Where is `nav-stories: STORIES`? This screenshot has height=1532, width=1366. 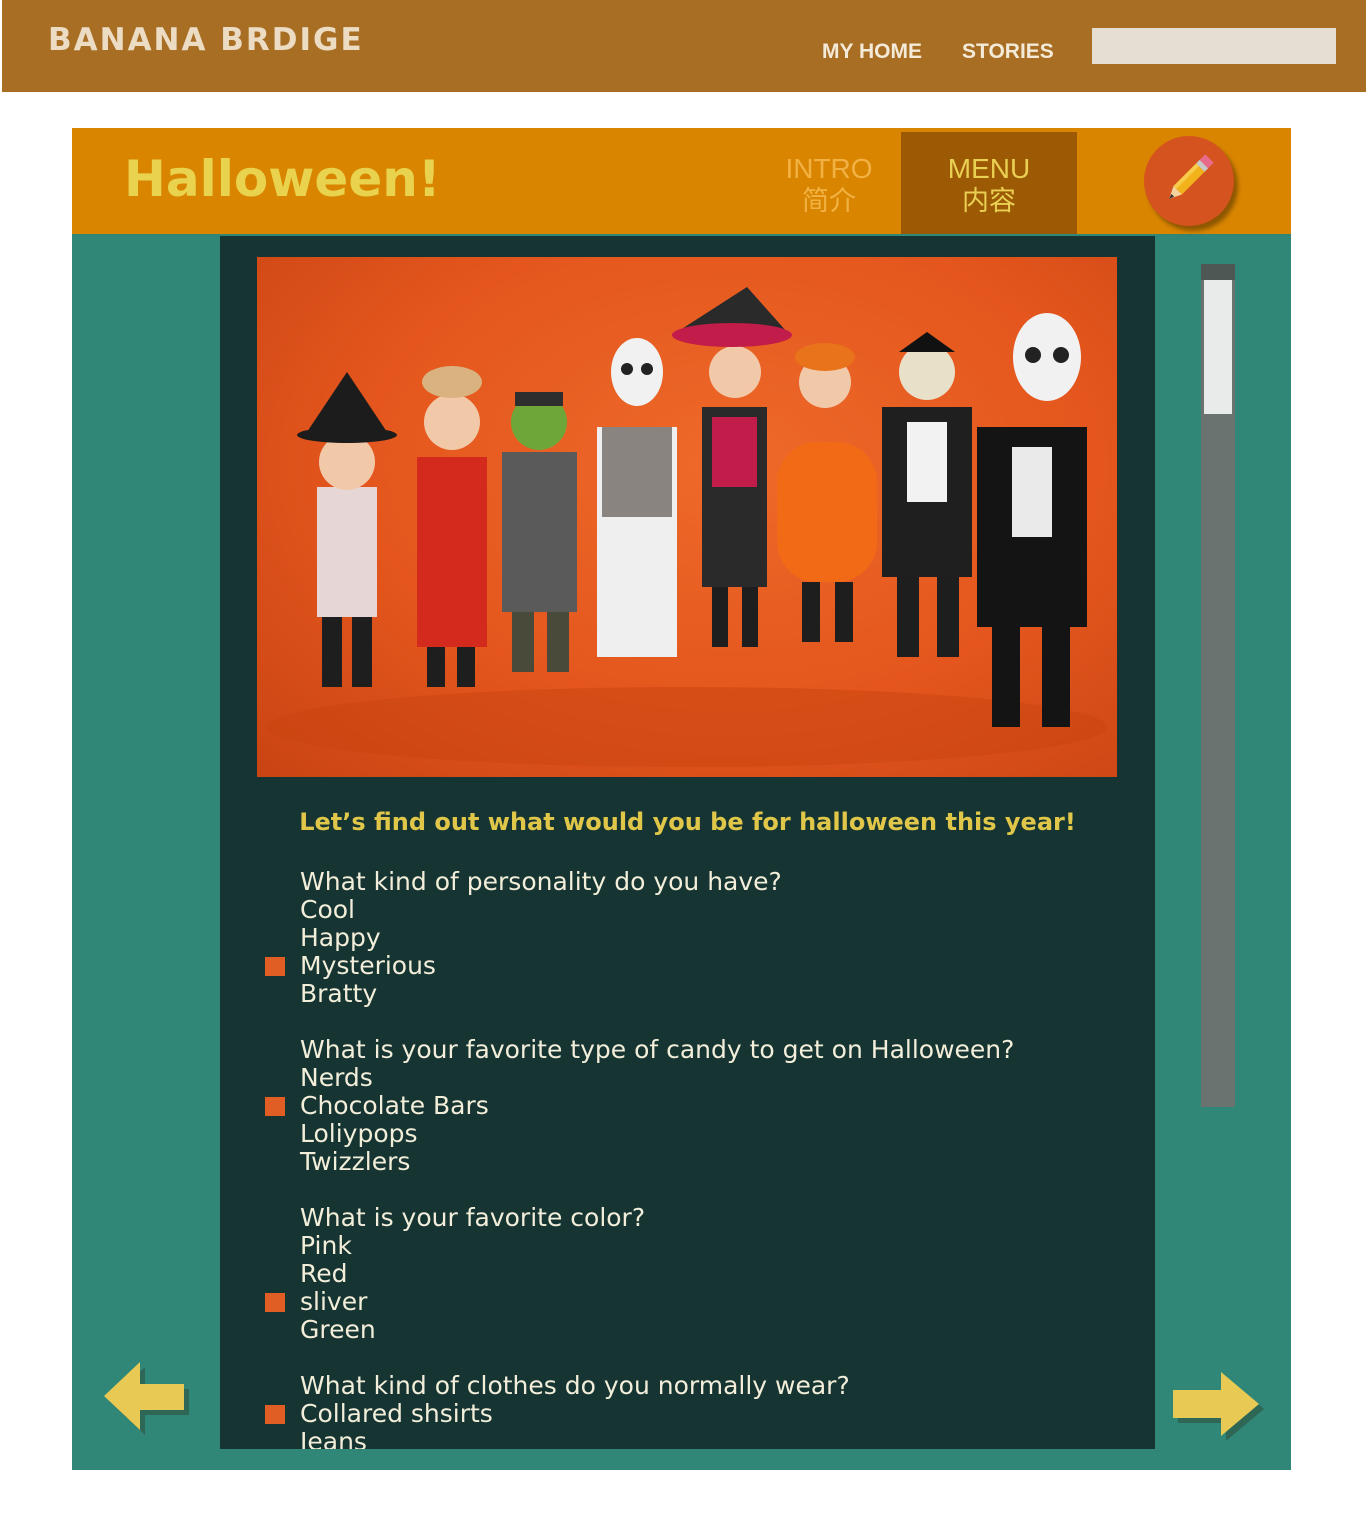
nav-stories: STORIES is located at coordinates (1008, 52).